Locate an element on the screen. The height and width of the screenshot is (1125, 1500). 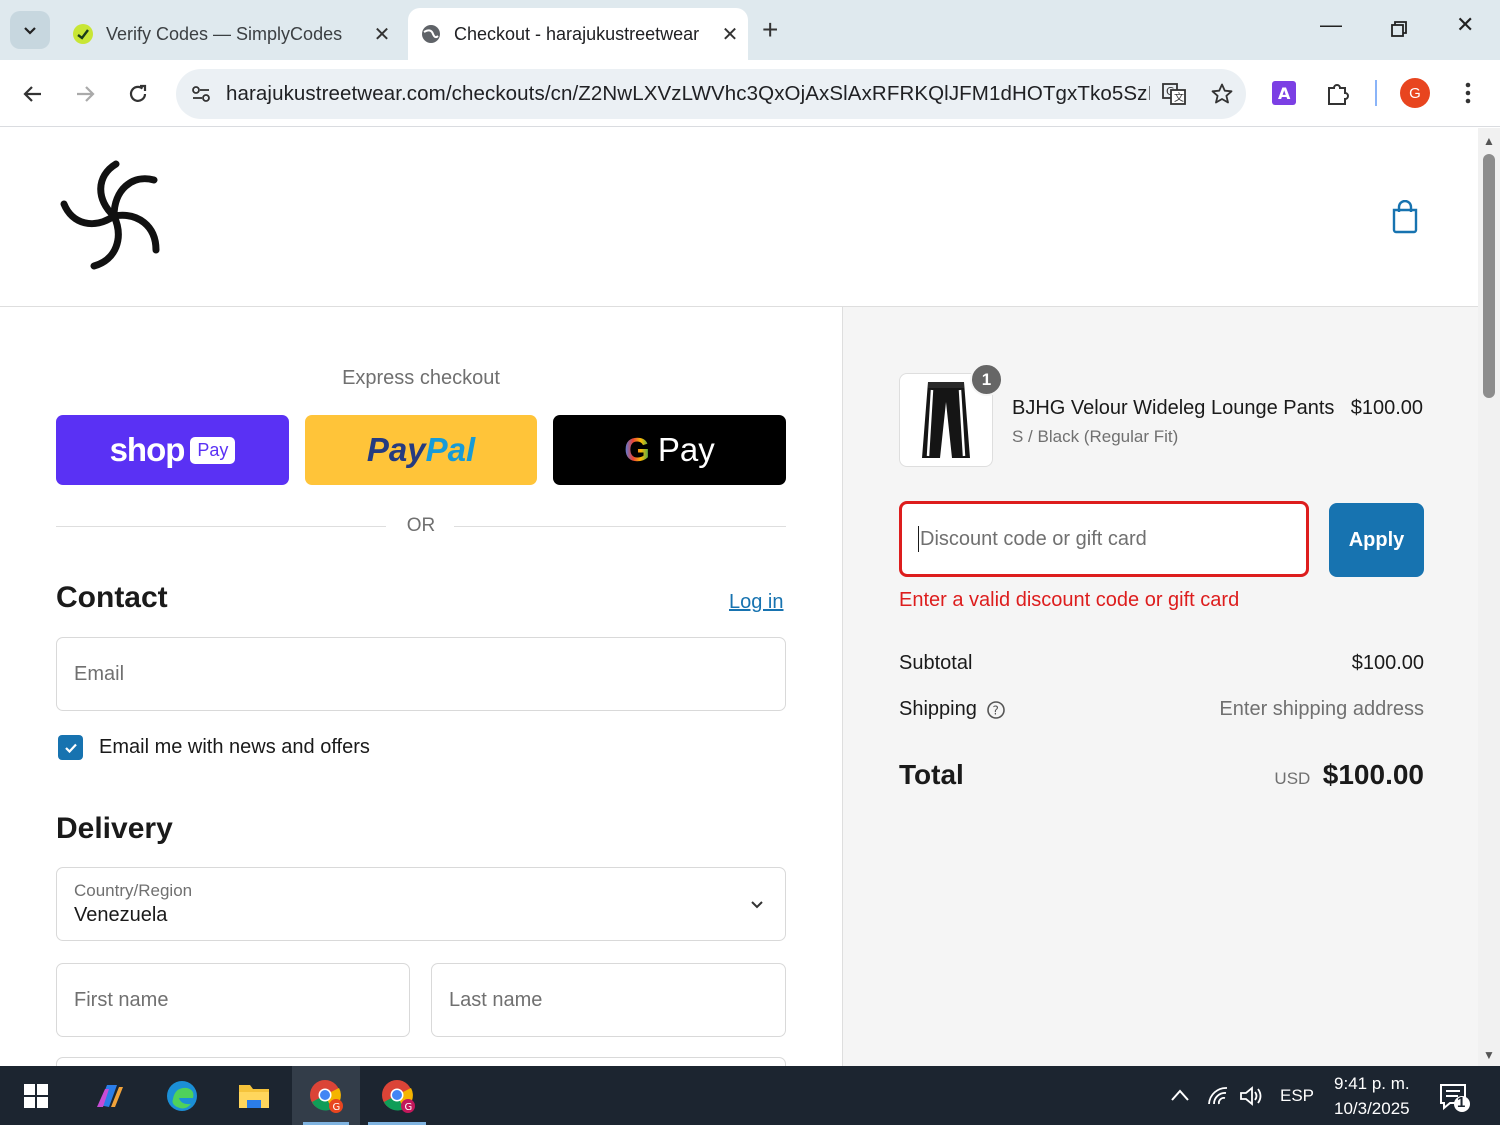
discount-error-message: Enter a valid discount code or gift card is located at coordinates (1069, 600).